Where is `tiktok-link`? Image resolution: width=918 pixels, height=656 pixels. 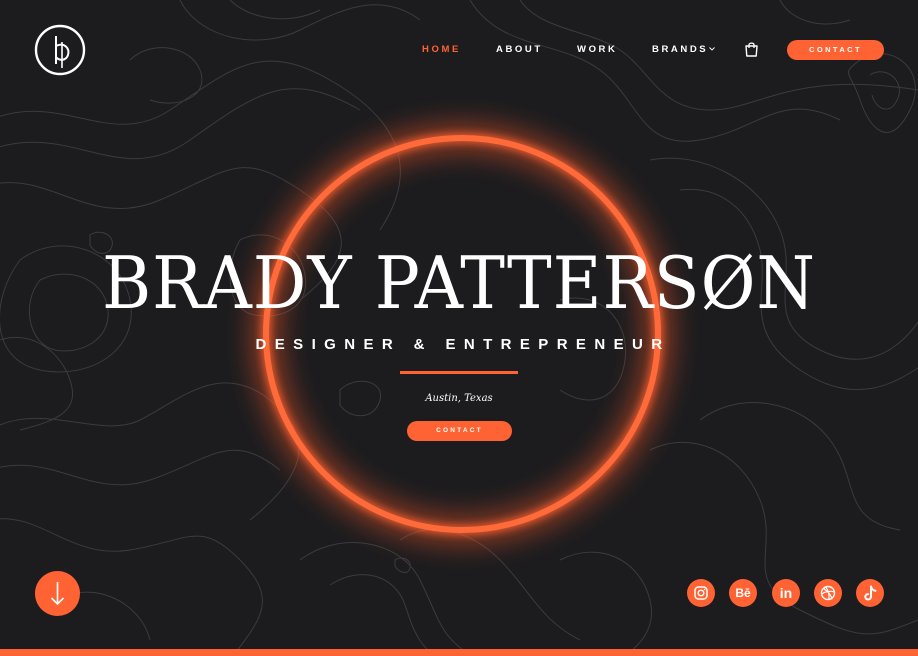 tiktok-link is located at coordinates (870, 593).